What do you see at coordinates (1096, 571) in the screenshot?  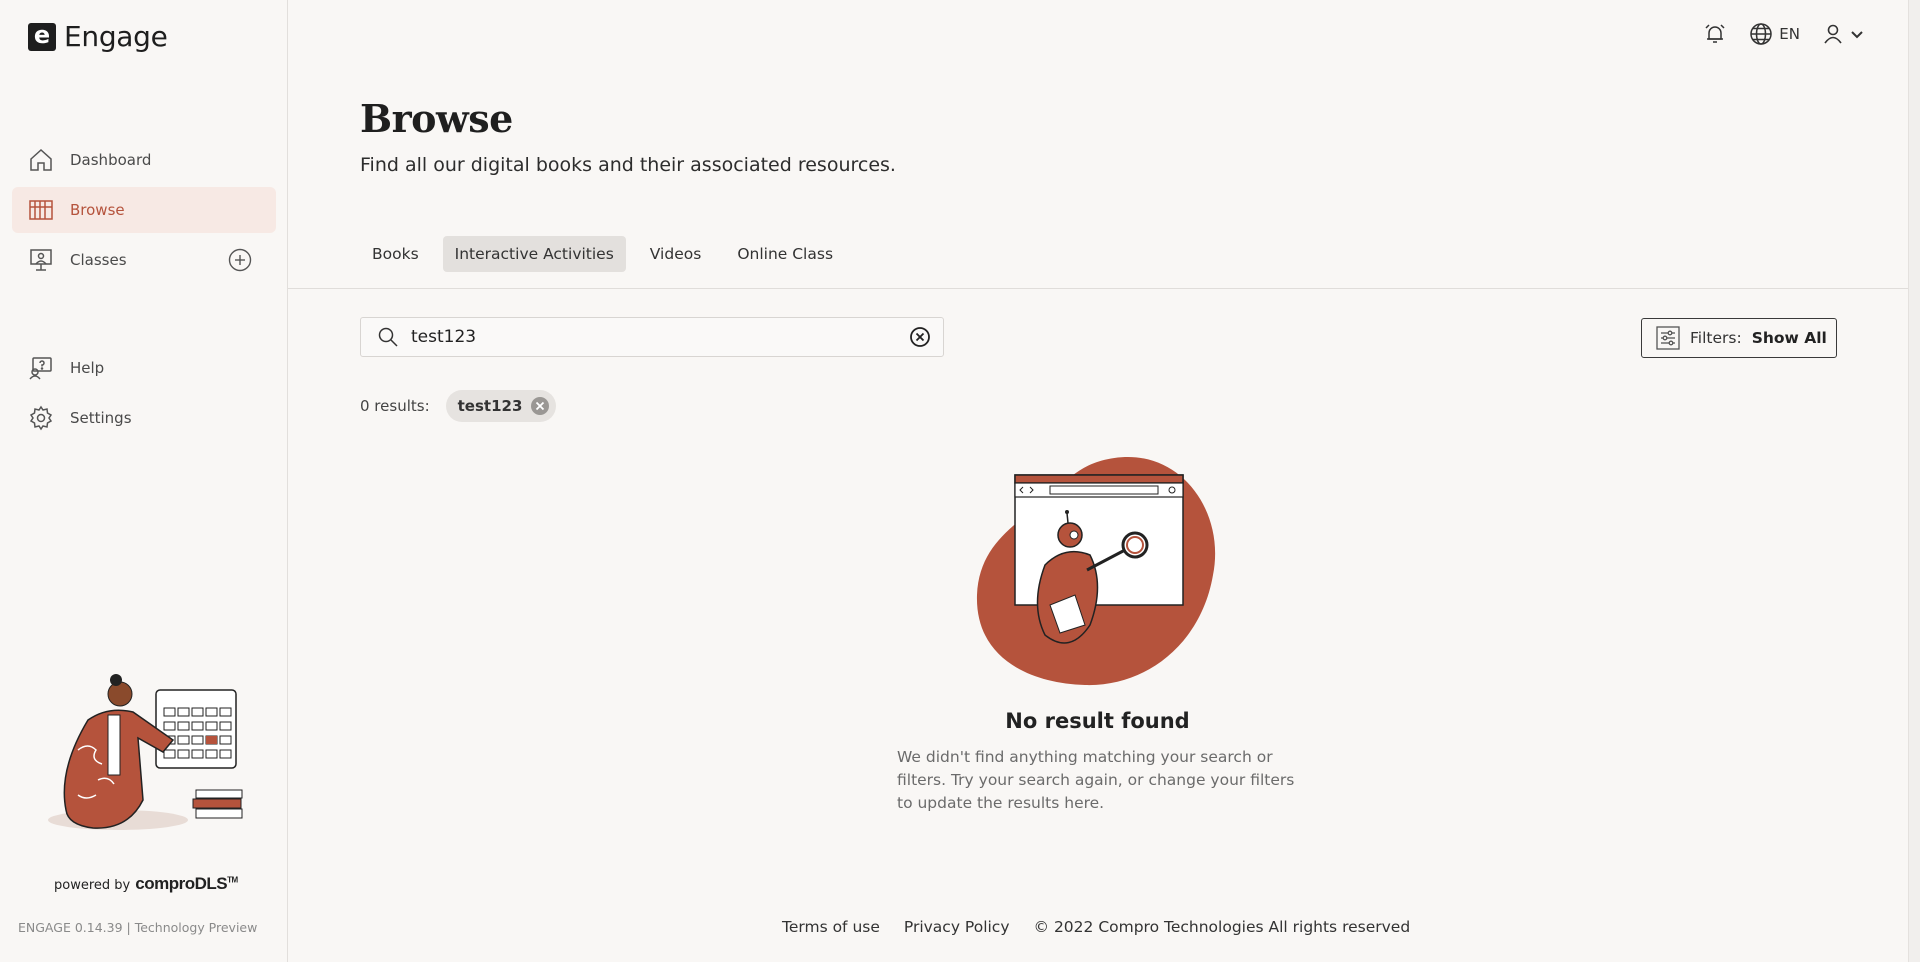 I see `no-results-illustration` at bounding box center [1096, 571].